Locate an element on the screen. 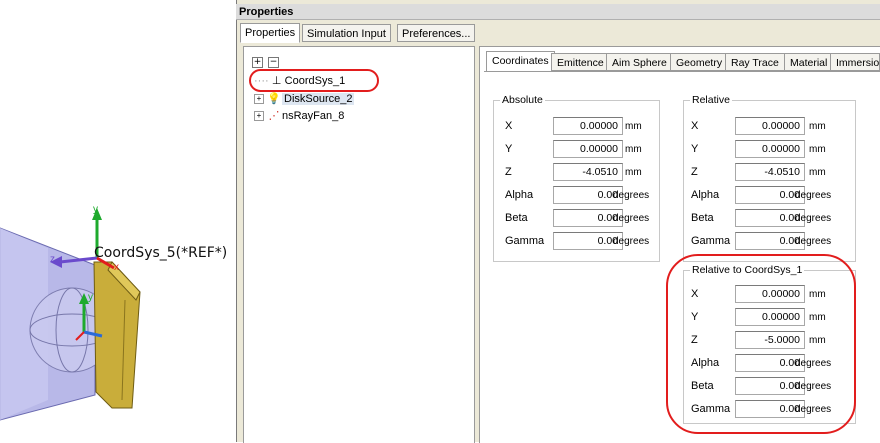  3d-scene is located at coordinates (70, 314).